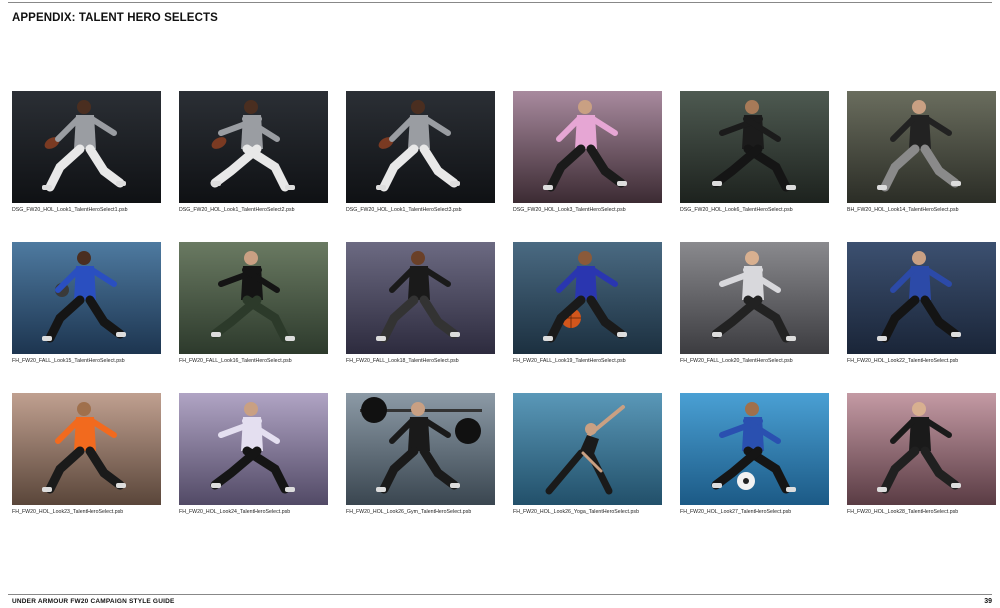 The height and width of the screenshot is (608, 1000). I want to click on hero-select-tile: FH_FW20_HOL_Look24_TalentHeroSelect.psb, so click(253, 468).